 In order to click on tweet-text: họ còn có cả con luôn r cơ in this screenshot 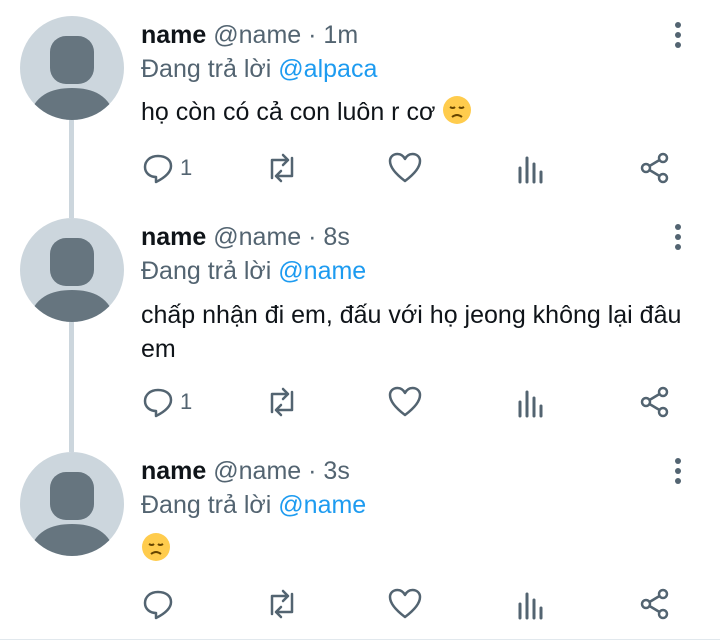, I will do `click(421, 112)`.